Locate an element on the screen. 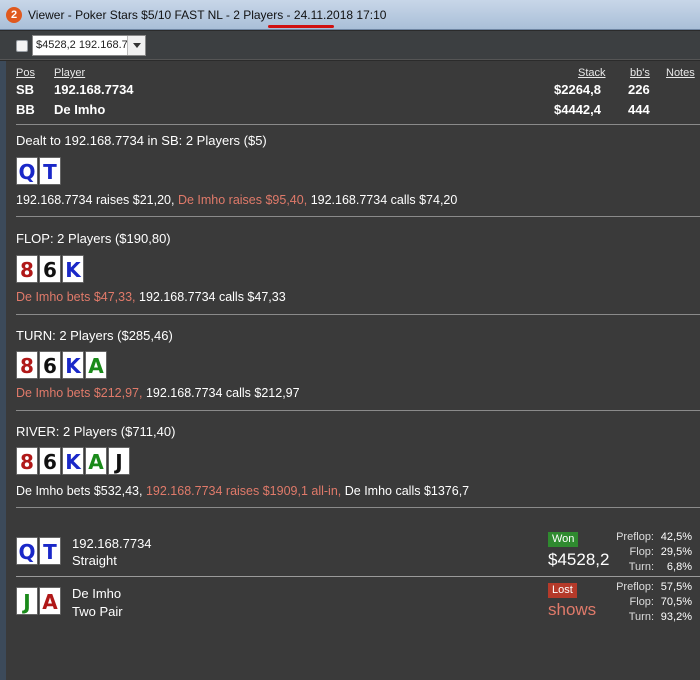 Image resolution: width=700 pixels, height=680 pixels. row-bbs: 444 is located at coordinates (639, 109).